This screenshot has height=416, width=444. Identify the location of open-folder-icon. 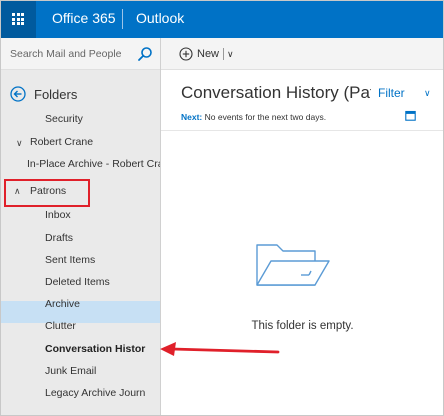
(293, 265).